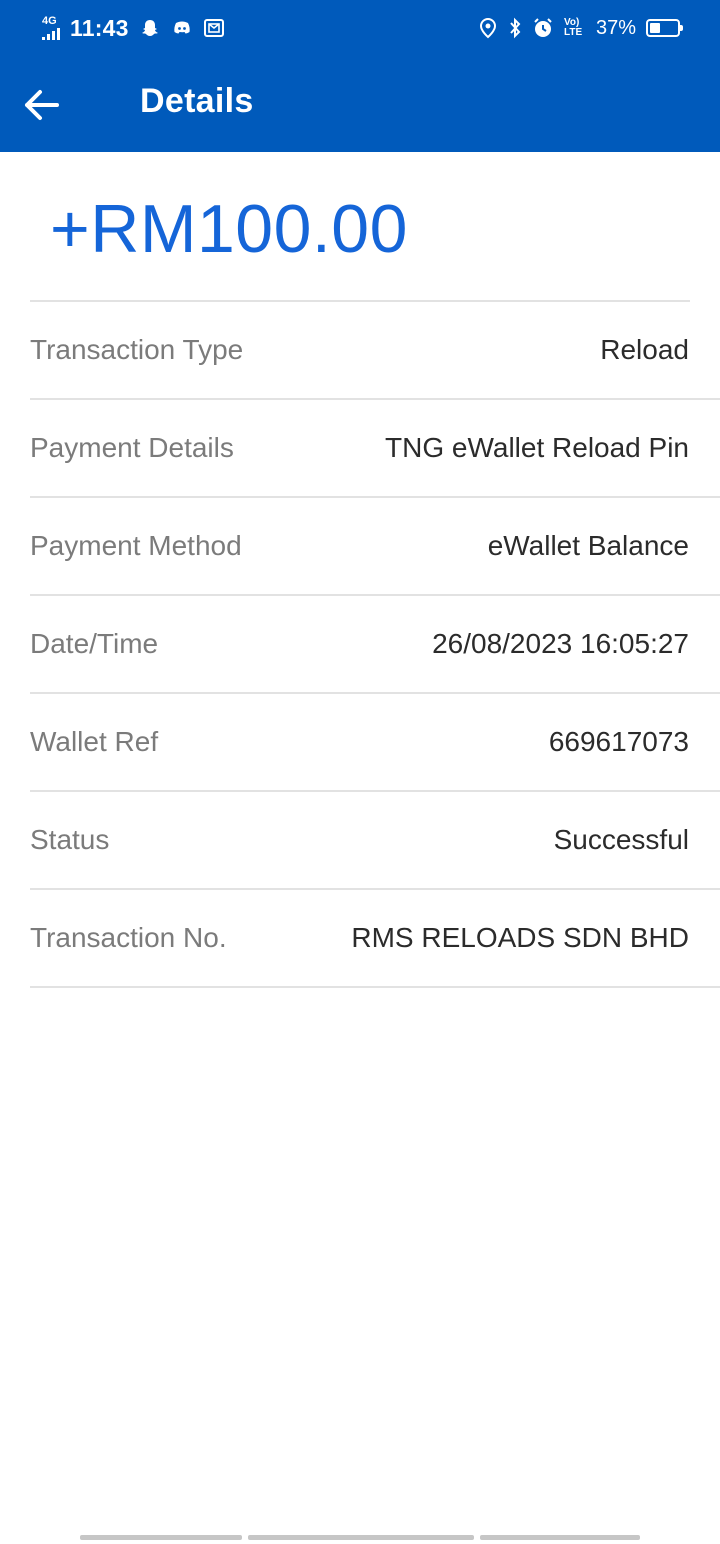  I want to click on signal-indicator: 4G, so click(51, 28).